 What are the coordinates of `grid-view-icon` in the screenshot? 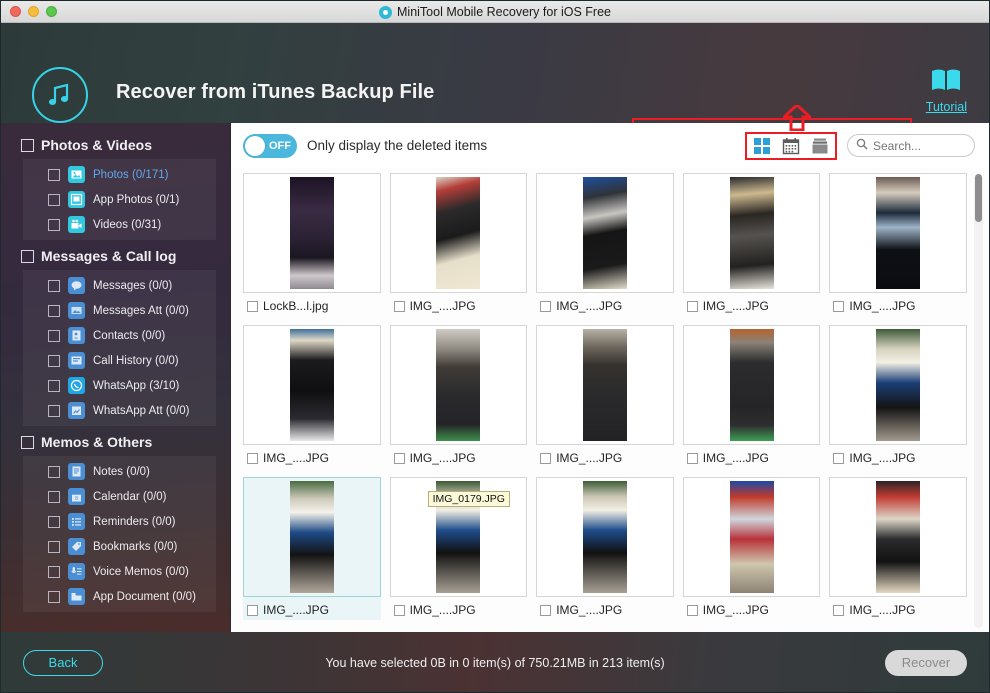 It's located at (762, 146).